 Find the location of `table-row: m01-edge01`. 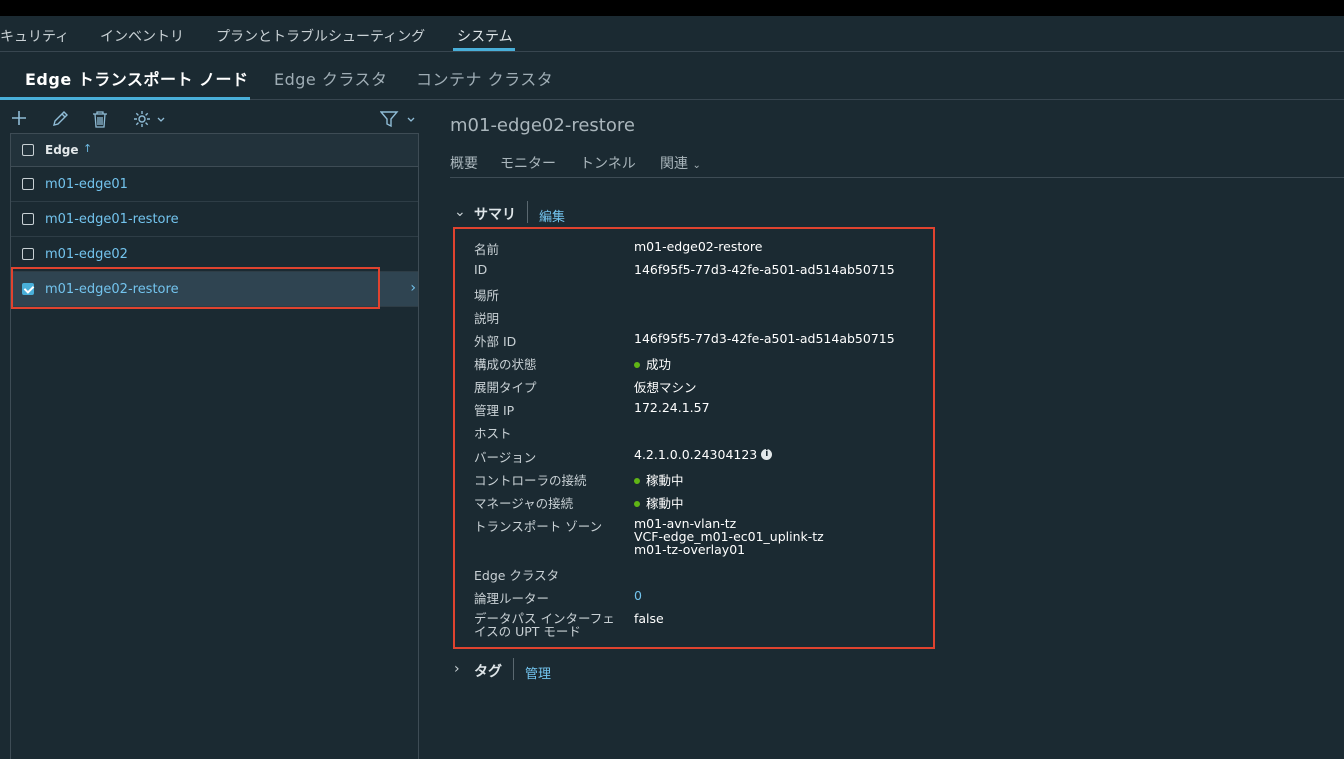

table-row: m01-edge01 is located at coordinates (214, 184).